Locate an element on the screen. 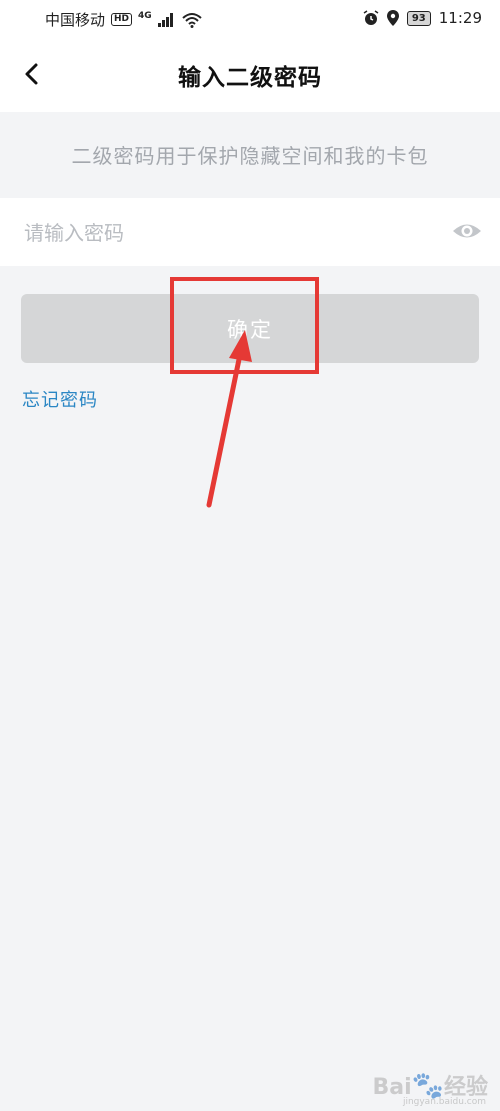 The height and width of the screenshot is (1111, 500). battery-indicator: 93 is located at coordinates (418, 18).